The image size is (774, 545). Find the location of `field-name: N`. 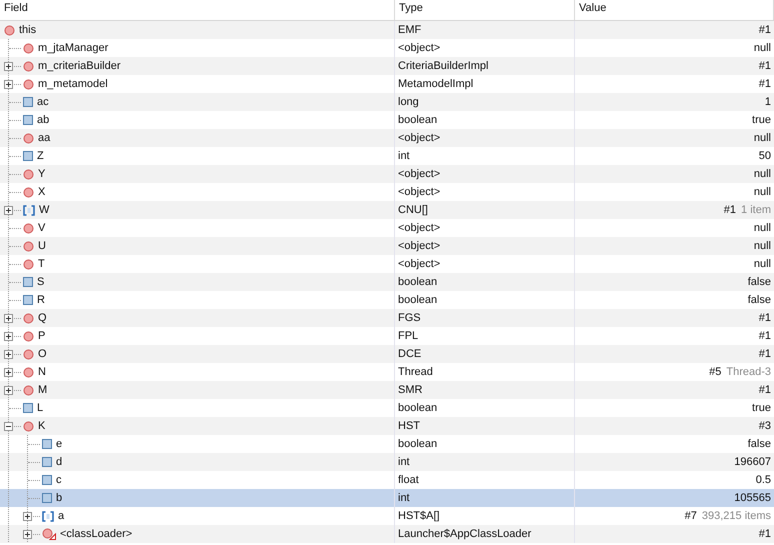

field-name: N is located at coordinates (42, 372).